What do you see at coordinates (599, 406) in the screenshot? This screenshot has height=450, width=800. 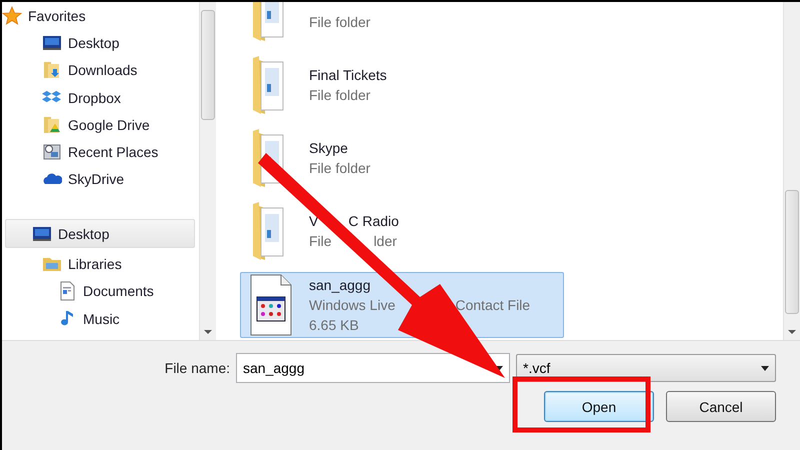 I see `open-button: Open` at bounding box center [599, 406].